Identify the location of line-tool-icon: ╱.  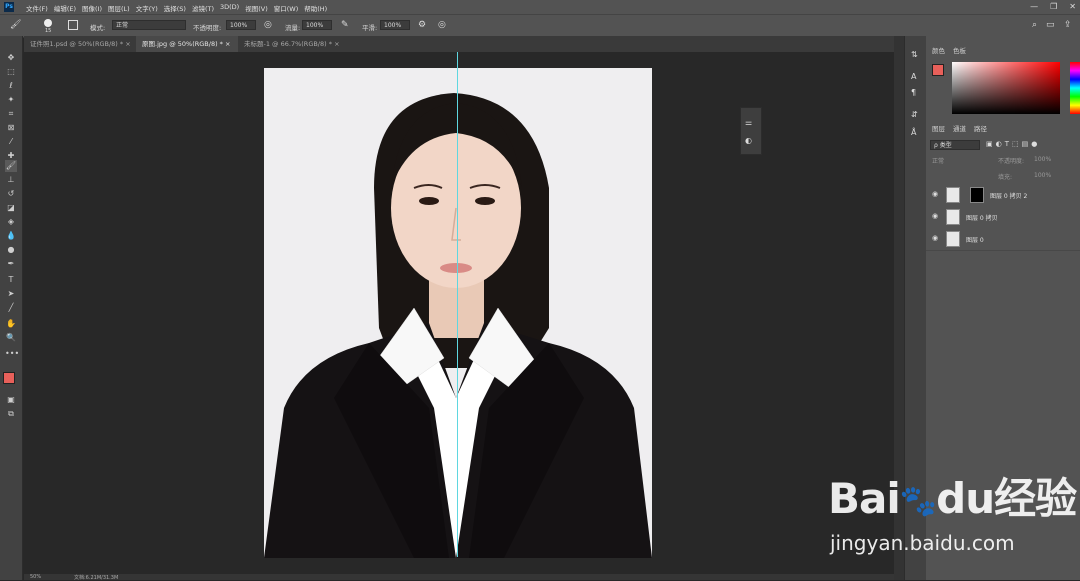
(11, 308).